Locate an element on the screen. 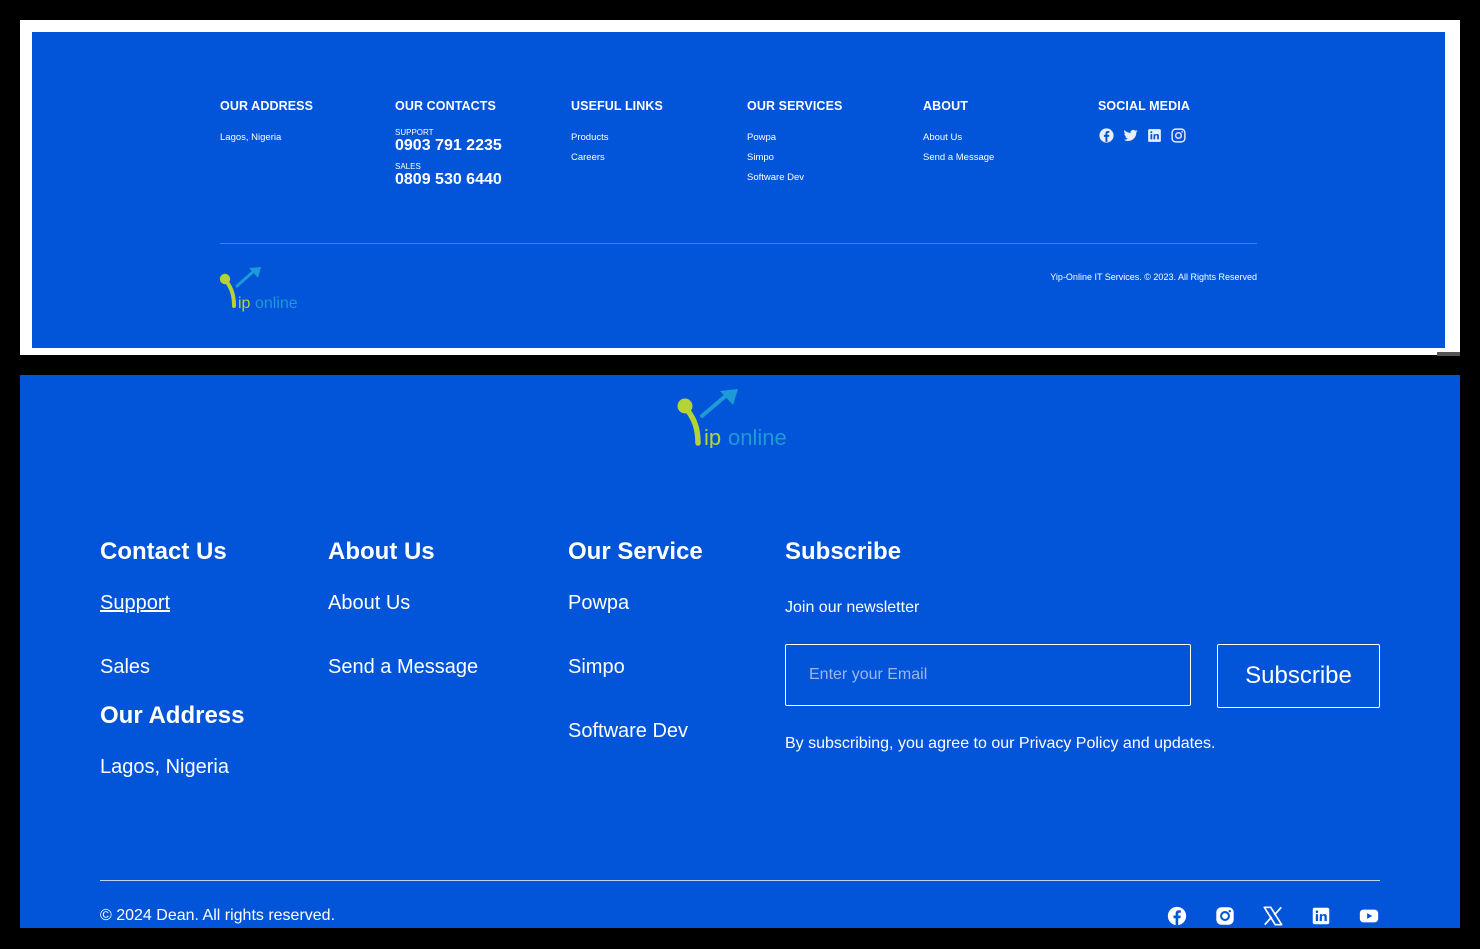 The width and height of the screenshot is (1480, 949). link-simpo: Simpo is located at coordinates (794, 158).